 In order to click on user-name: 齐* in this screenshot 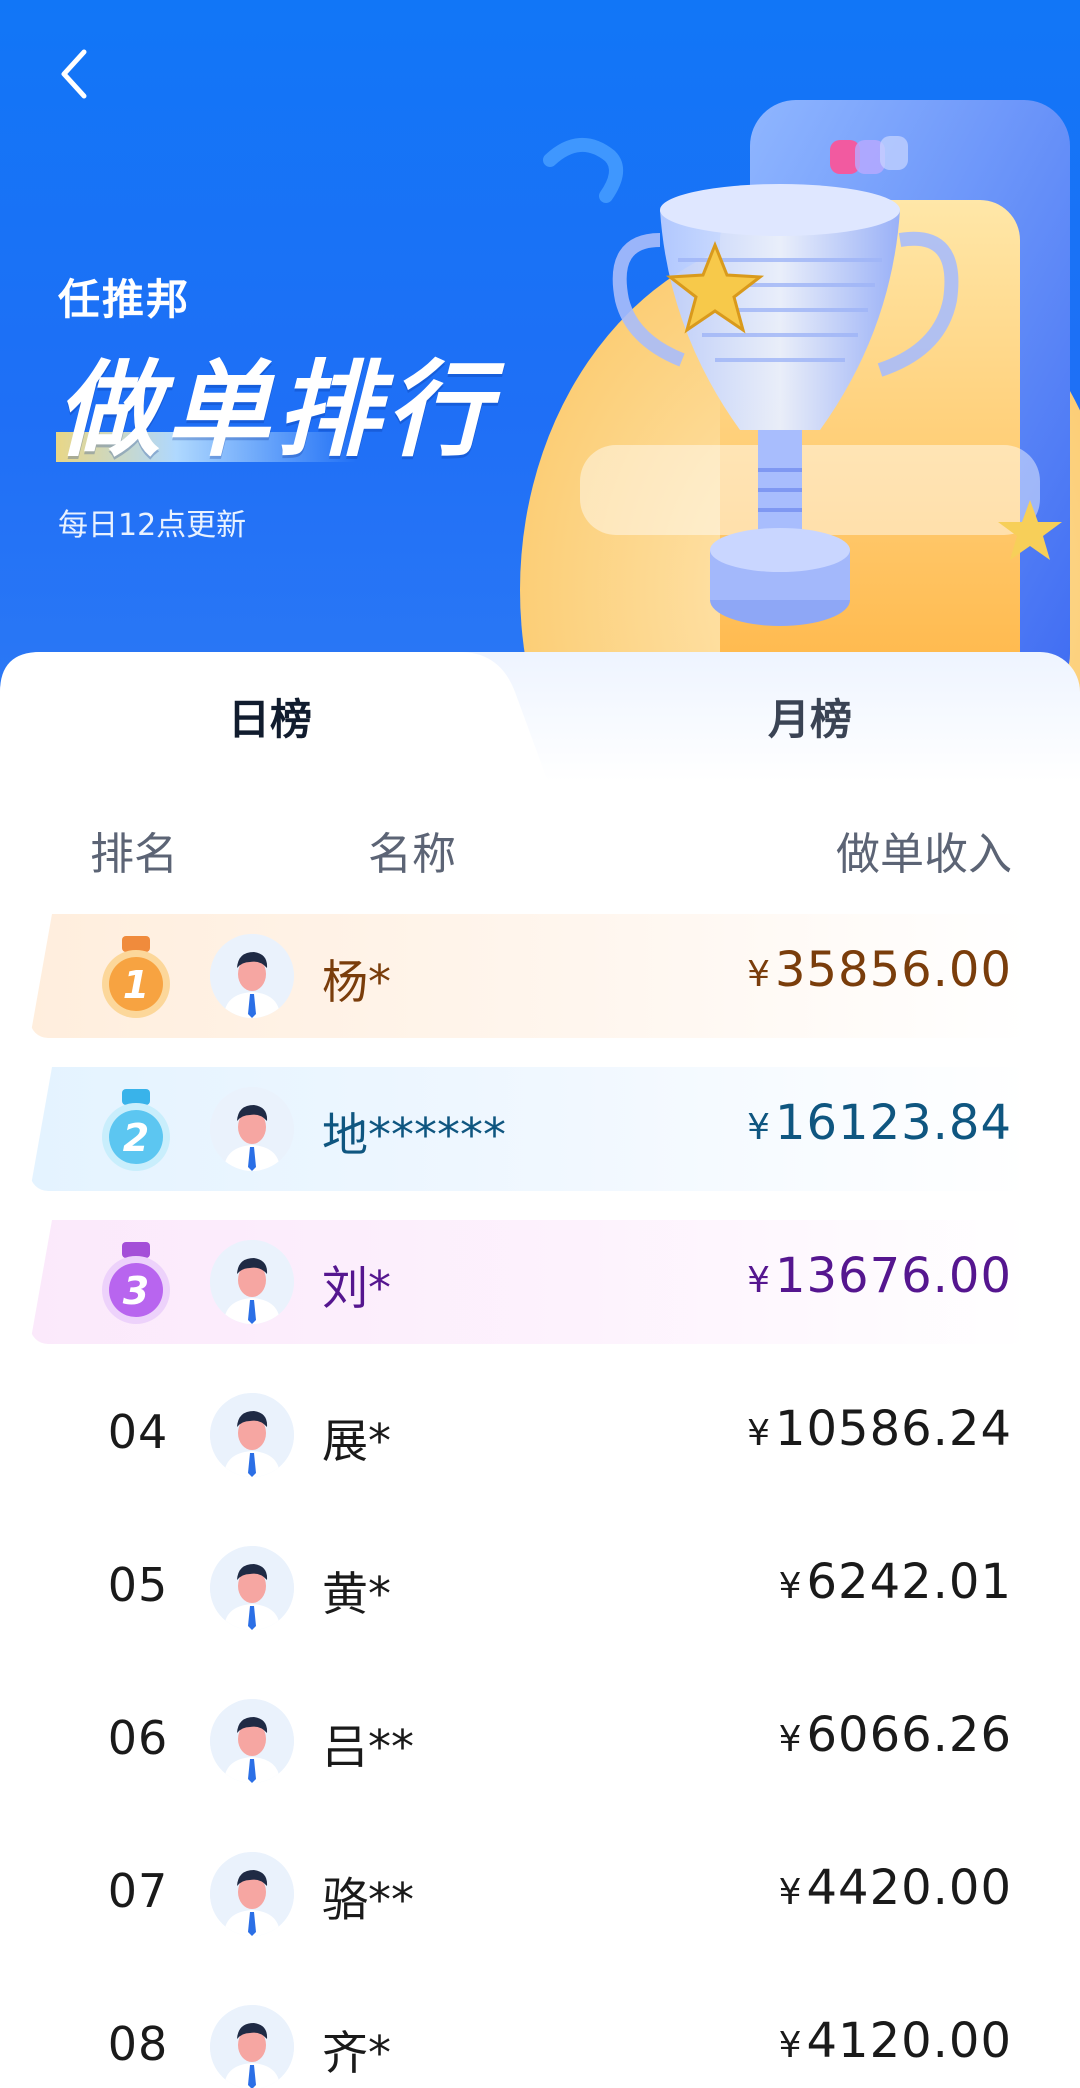, I will do `click(356, 2053)`.